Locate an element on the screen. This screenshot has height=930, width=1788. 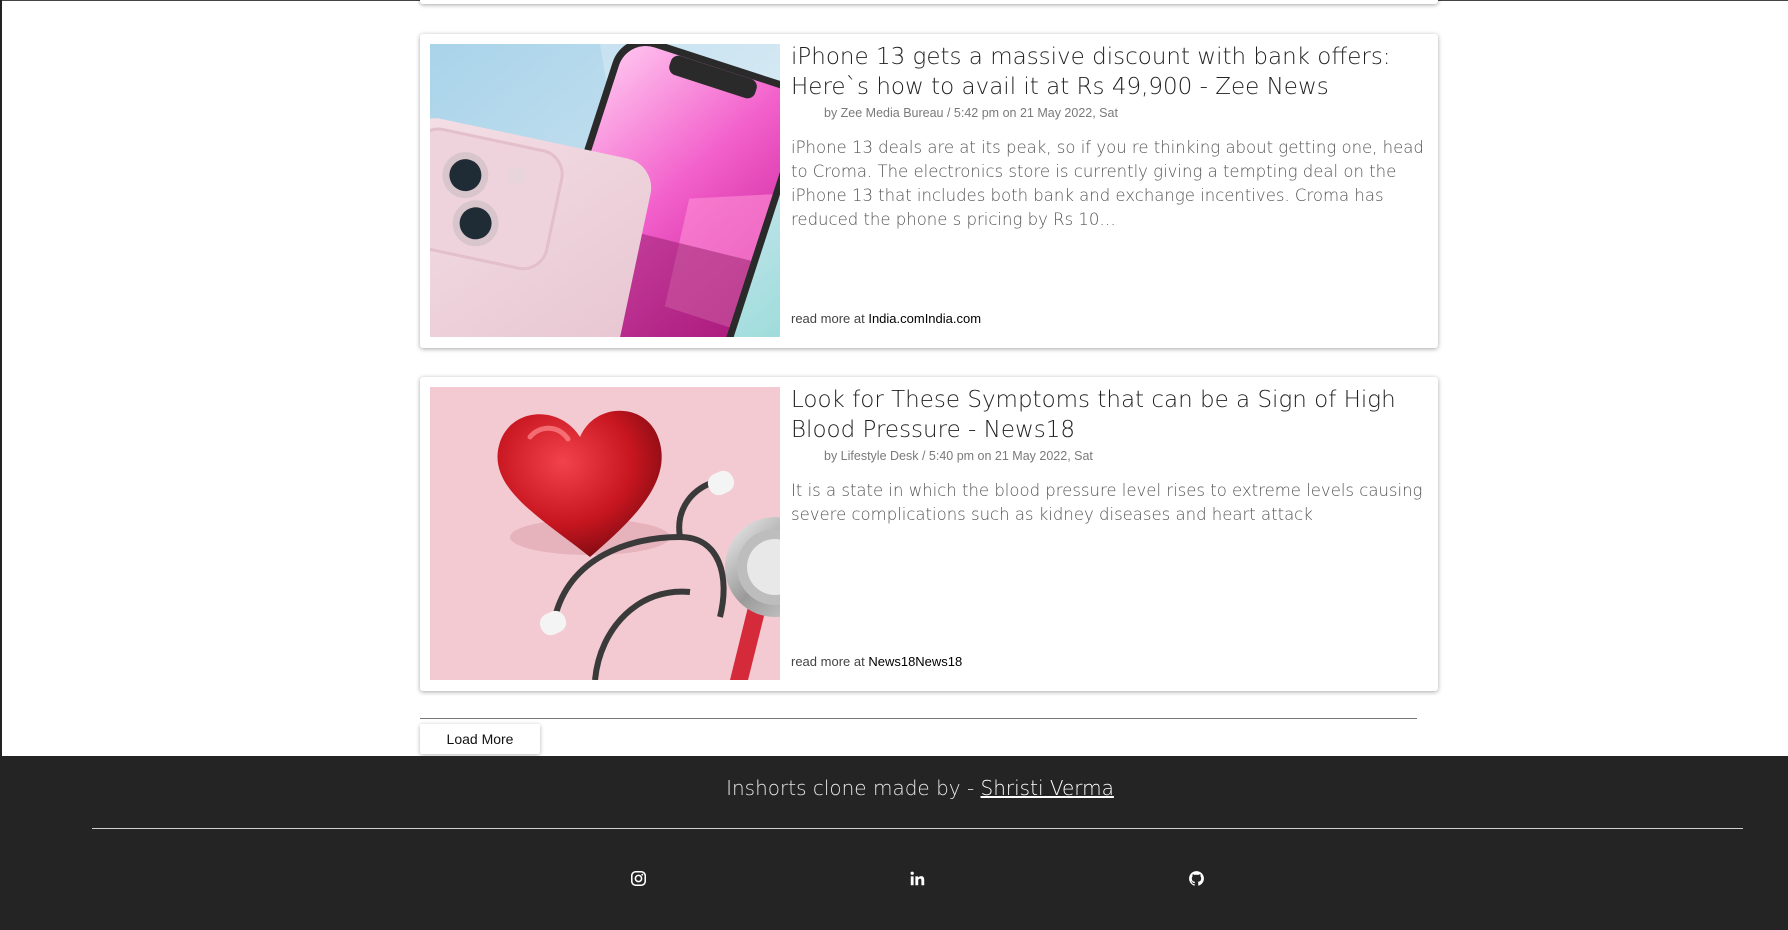
linkedin-link is located at coordinates (917, 878).